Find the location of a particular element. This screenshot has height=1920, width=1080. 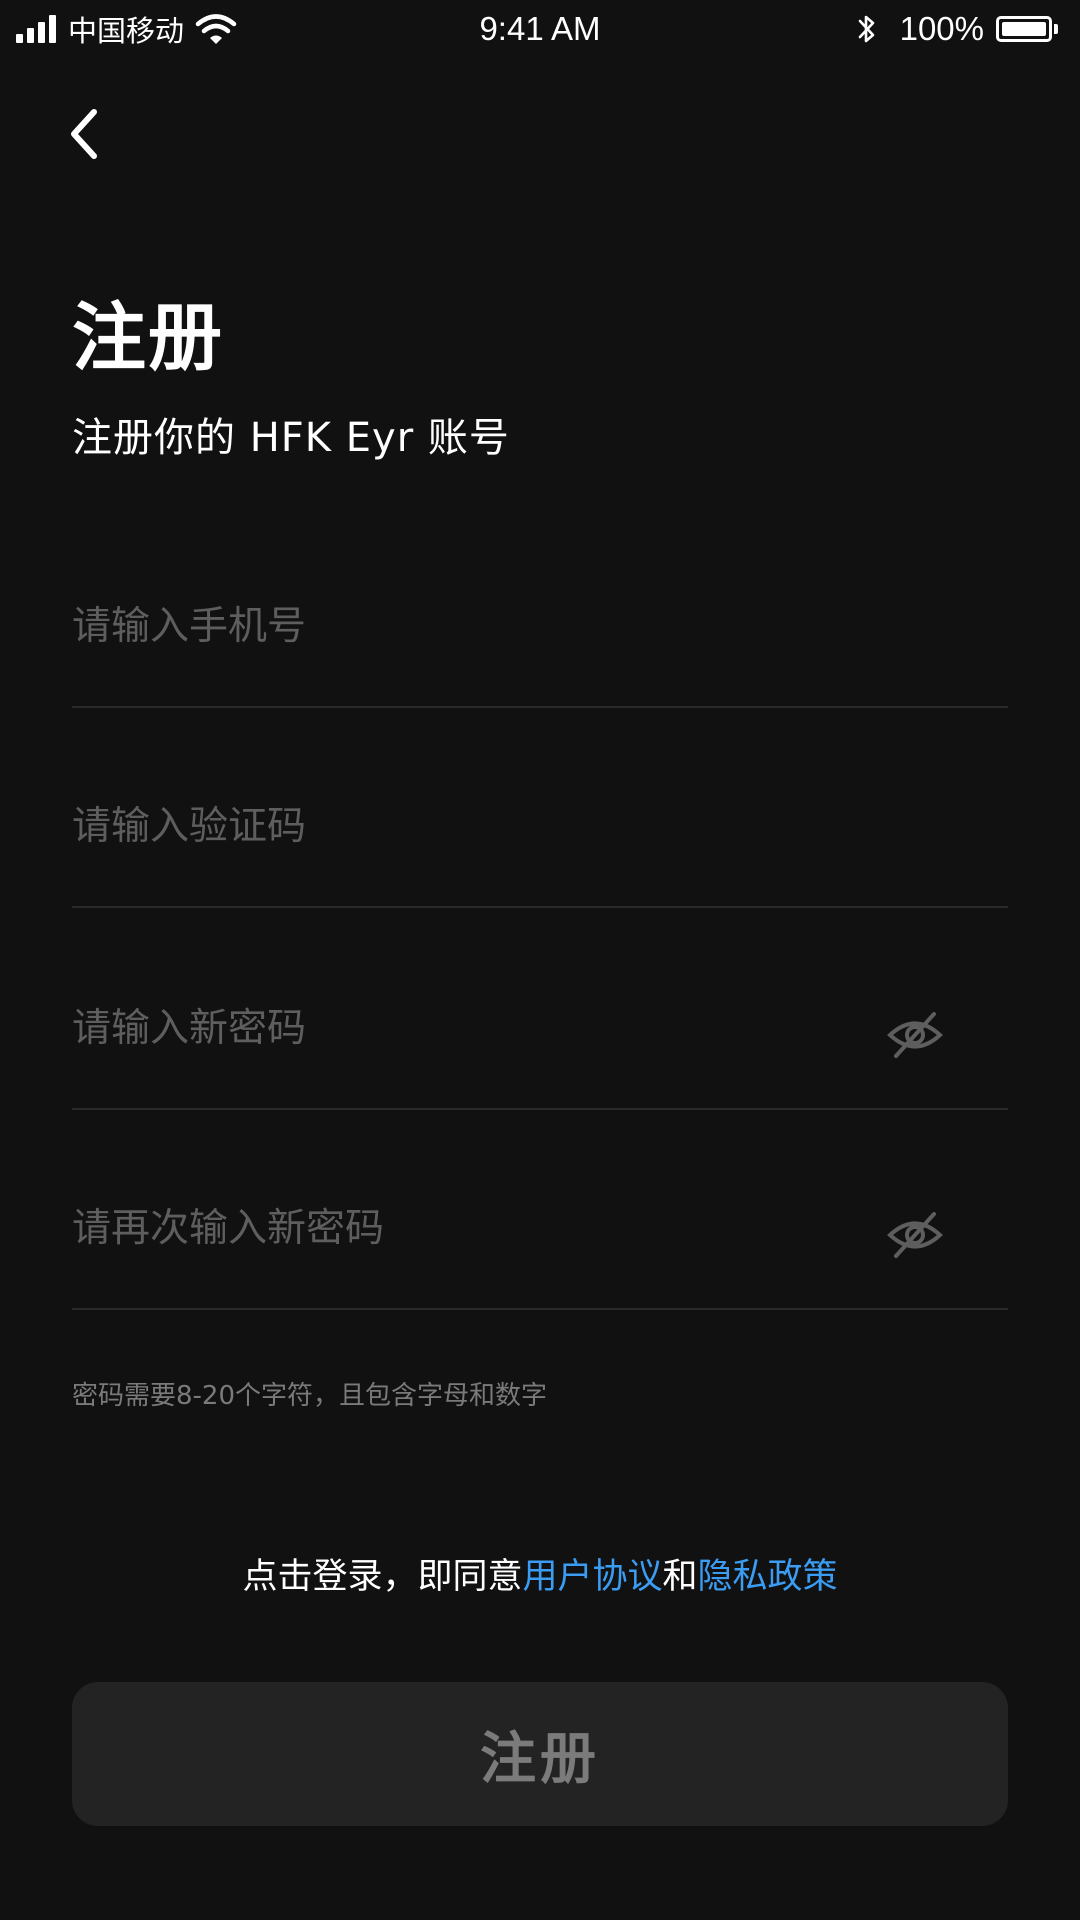

terms-link: 用户协议 is located at coordinates (592, 1577).